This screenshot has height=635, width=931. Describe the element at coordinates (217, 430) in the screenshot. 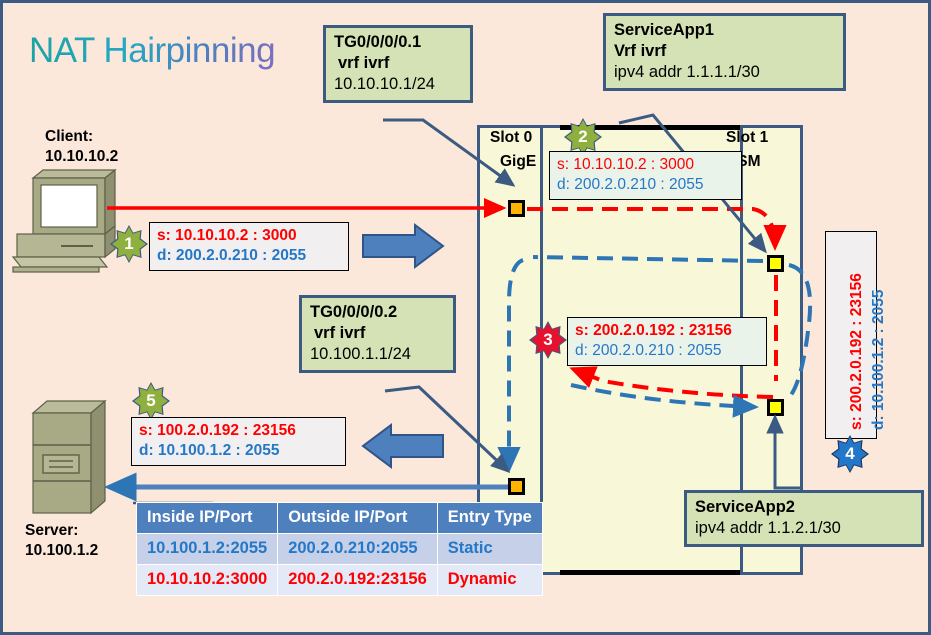

I see `packet-callout-5-src: s: 100.2.0.192 : 23156` at that location.